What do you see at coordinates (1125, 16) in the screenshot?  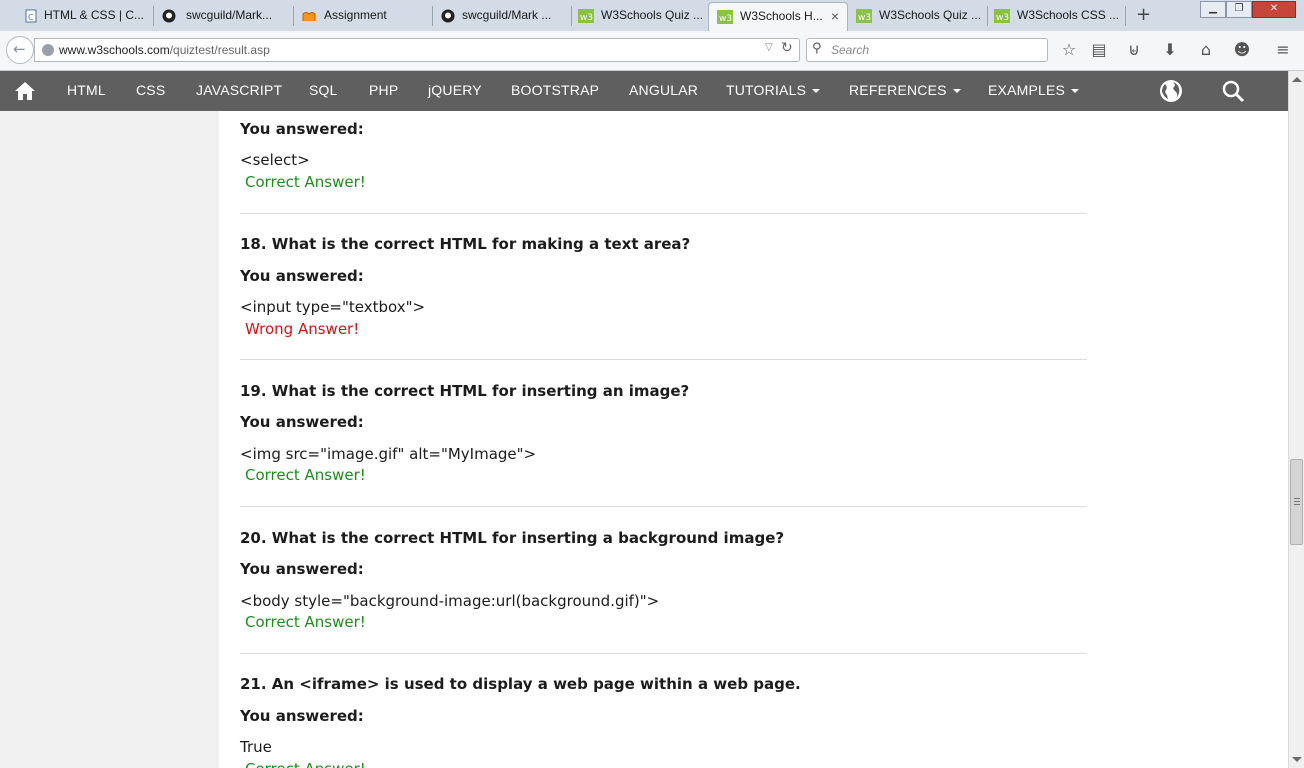 I see `tab-separator` at bounding box center [1125, 16].